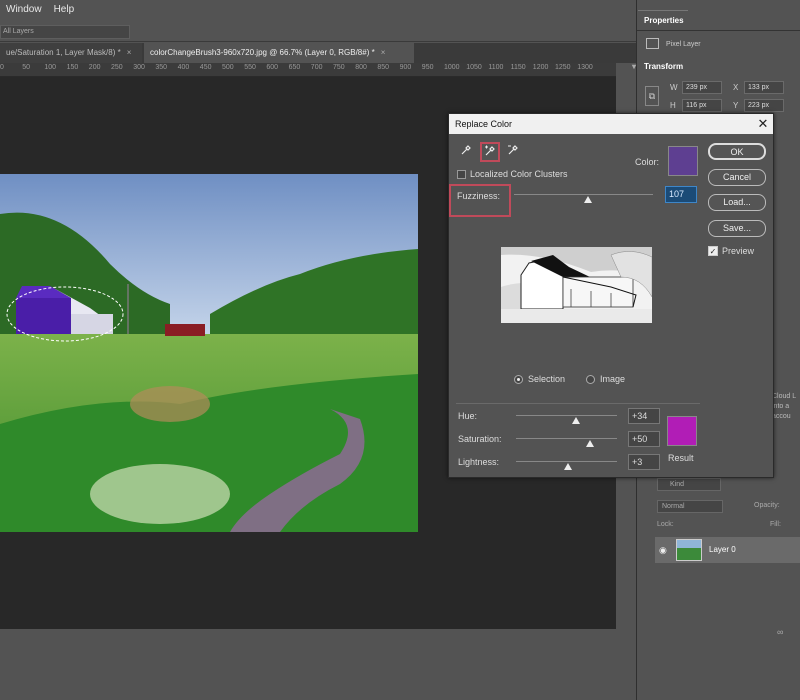 The width and height of the screenshot is (800, 700). I want to click on tab-label: ue/Saturation 1, Layer Mask/8) *, so click(63, 52).